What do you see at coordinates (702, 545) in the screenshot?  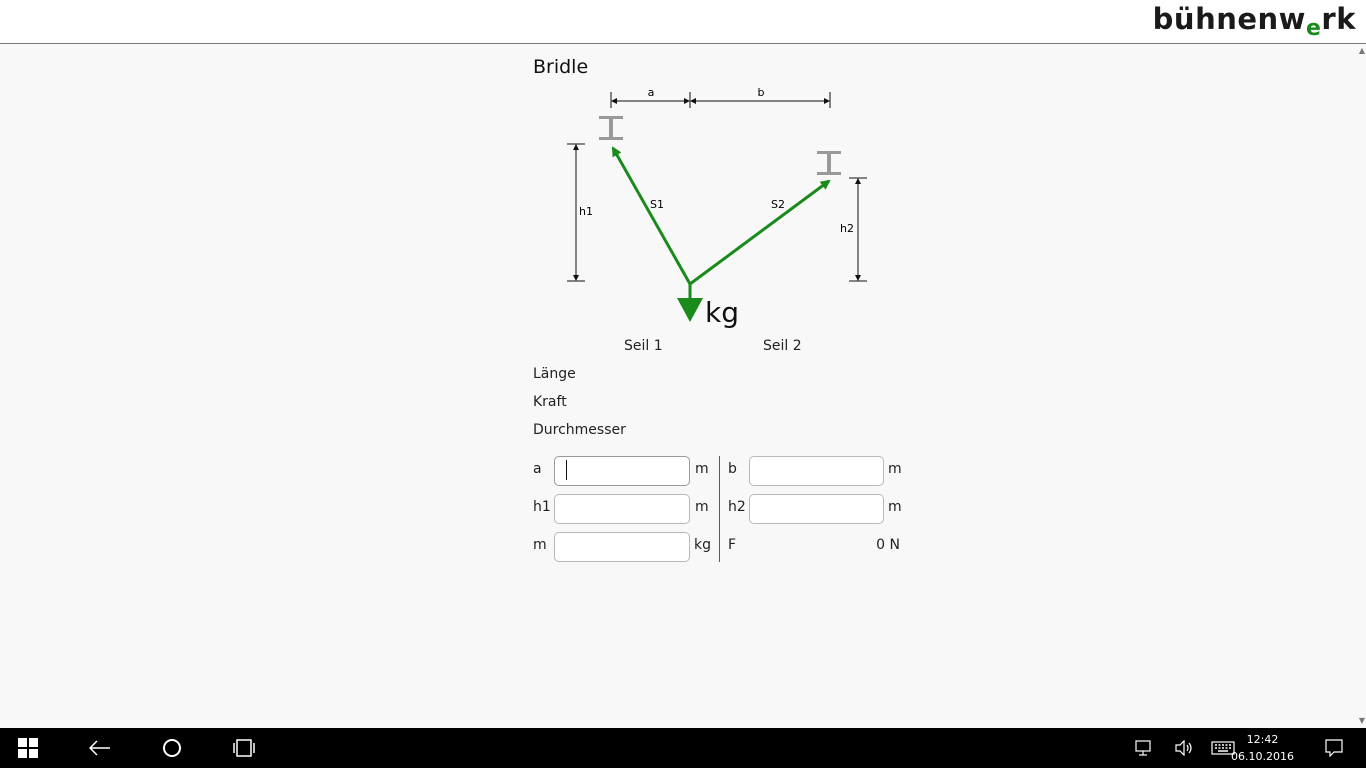 I see `unit-m: kg` at bounding box center [702, 545].